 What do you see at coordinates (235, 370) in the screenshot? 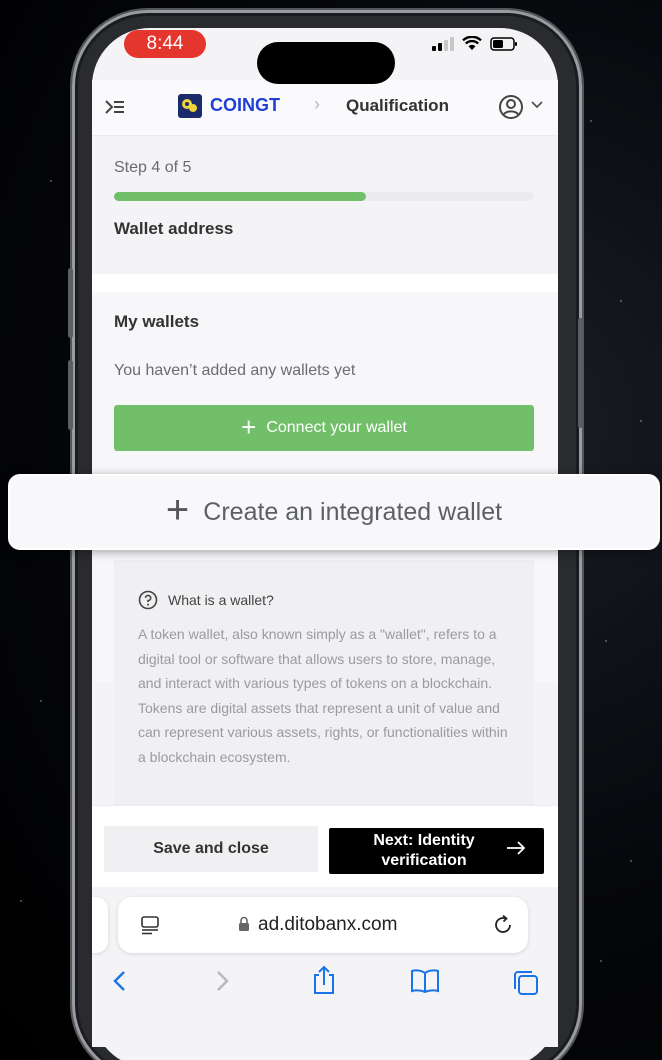
I see `wallets-empty-text: You haven’t added any wallets yet` at bounding box center [235, 370].